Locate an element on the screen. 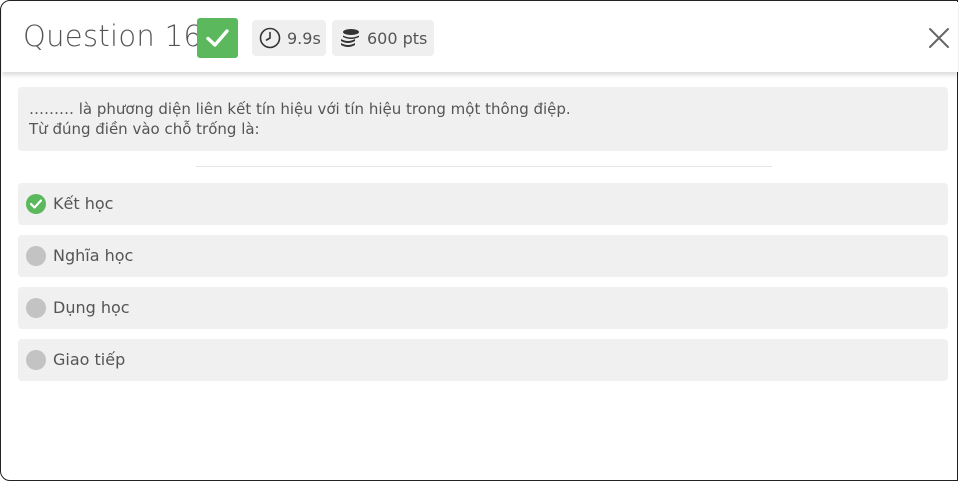 Image resolution: width=959 pixels, height=481 pixels. answer-label: Kết học is located at coordinates (83, 203).